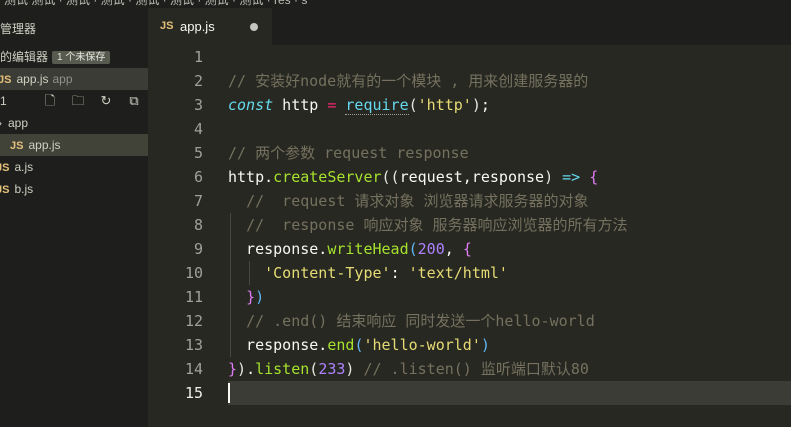 This screenshot has height=427, width=791. Describe the element at coordinates (74, 79) in the screenshot. I see `open-editor-item-app-js: JS app.js app` at that location.